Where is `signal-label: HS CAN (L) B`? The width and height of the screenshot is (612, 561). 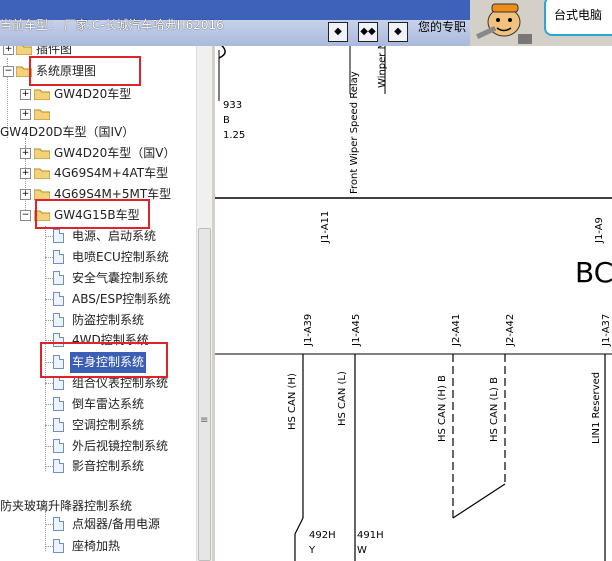
signal-label: HS CAN (L) B is located at coordinates (494, 409).